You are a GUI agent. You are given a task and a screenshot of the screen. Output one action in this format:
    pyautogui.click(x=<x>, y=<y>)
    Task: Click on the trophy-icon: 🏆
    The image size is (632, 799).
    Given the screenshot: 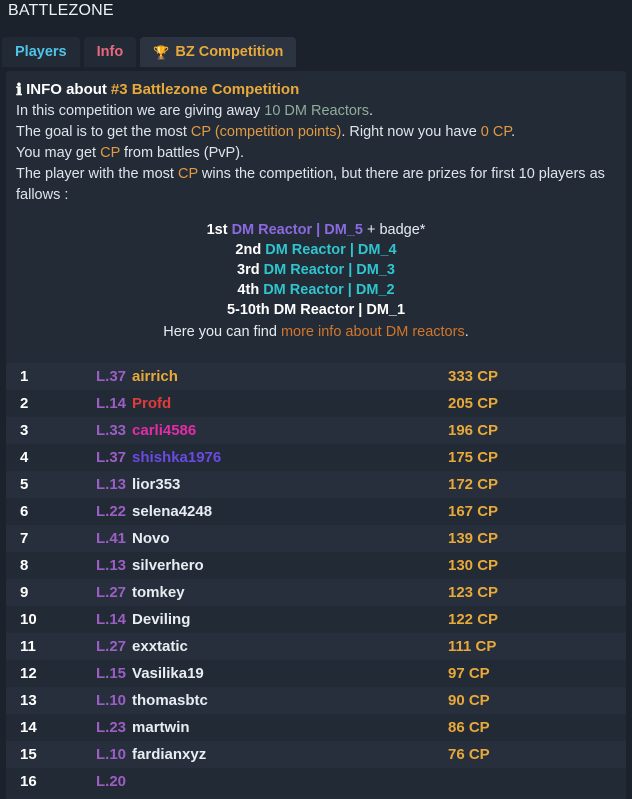 What is the action you would take?
    pyautogui.click(x=161, y=52)
    